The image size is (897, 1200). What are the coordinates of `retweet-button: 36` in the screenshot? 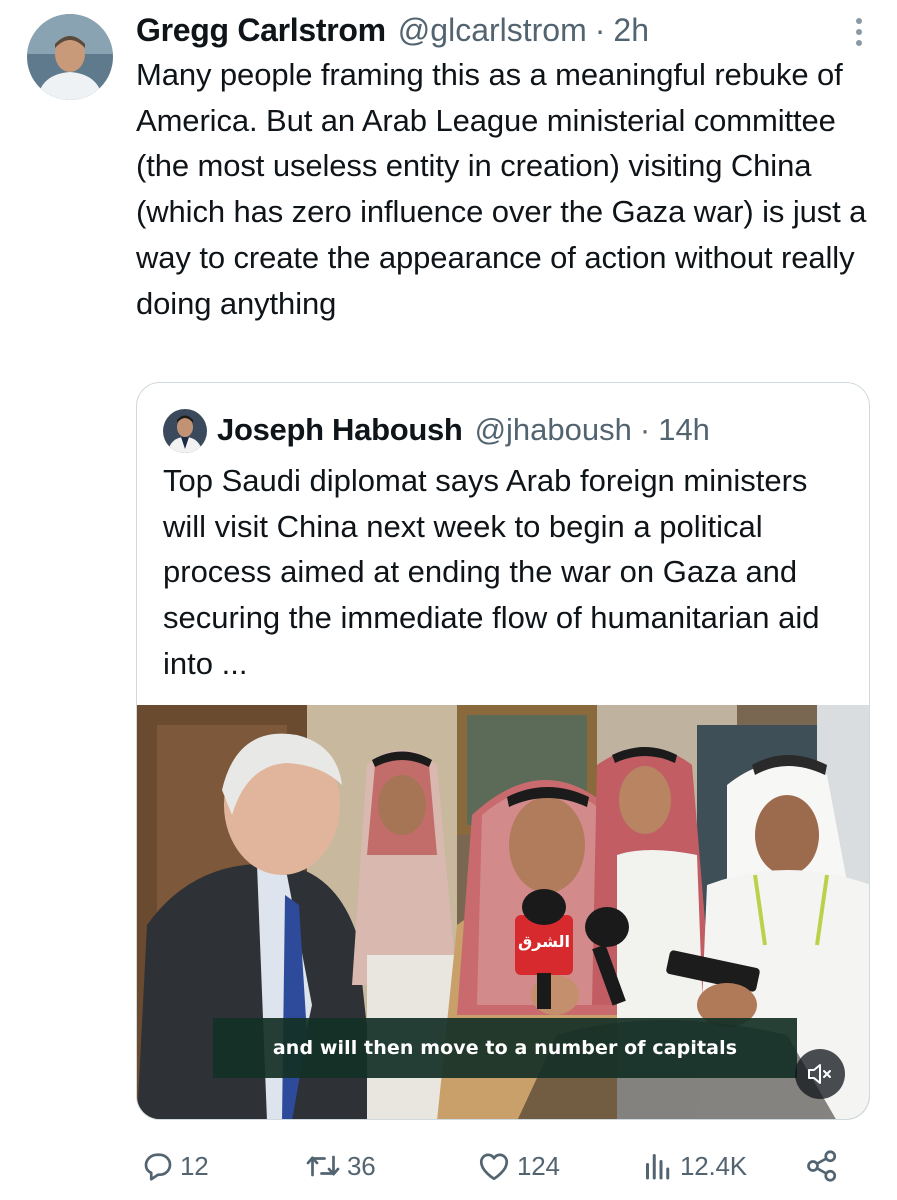 It's located at (339, 1166).